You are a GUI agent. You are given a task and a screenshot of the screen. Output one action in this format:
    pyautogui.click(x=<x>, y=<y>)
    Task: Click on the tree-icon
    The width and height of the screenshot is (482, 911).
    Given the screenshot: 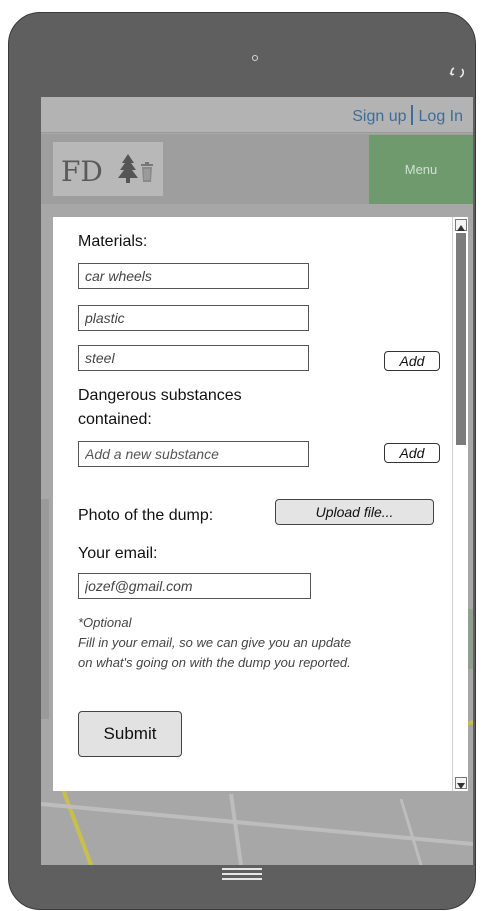 What is the action you would take?
    pyautogui.click(x=128, y=168)
    